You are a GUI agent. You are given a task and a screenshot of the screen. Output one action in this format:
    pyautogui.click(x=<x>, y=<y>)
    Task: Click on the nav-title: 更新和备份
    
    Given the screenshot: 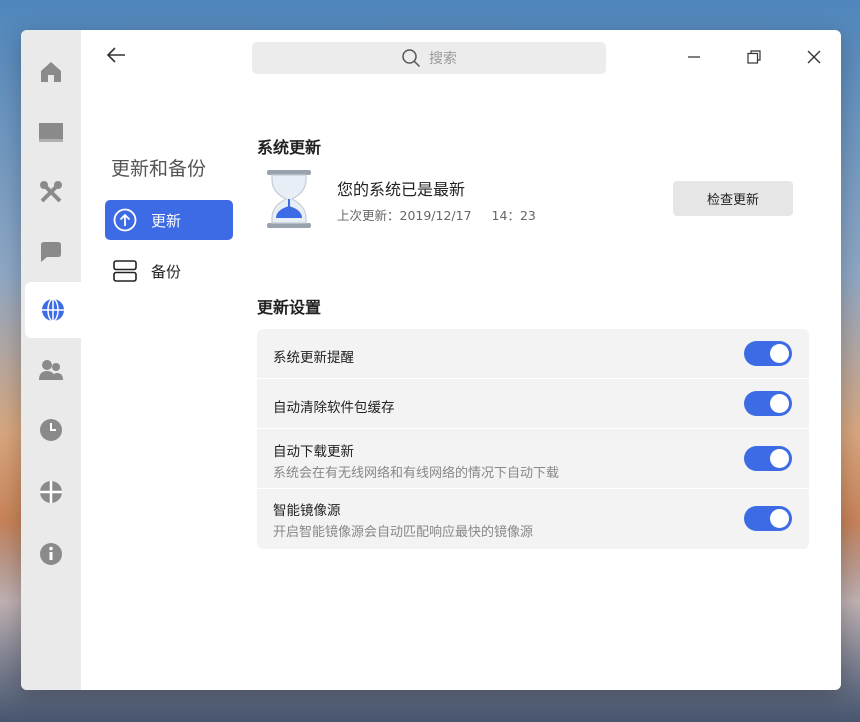 What is the action you would take?
    pyautogui.click(x=159, y=169)
    